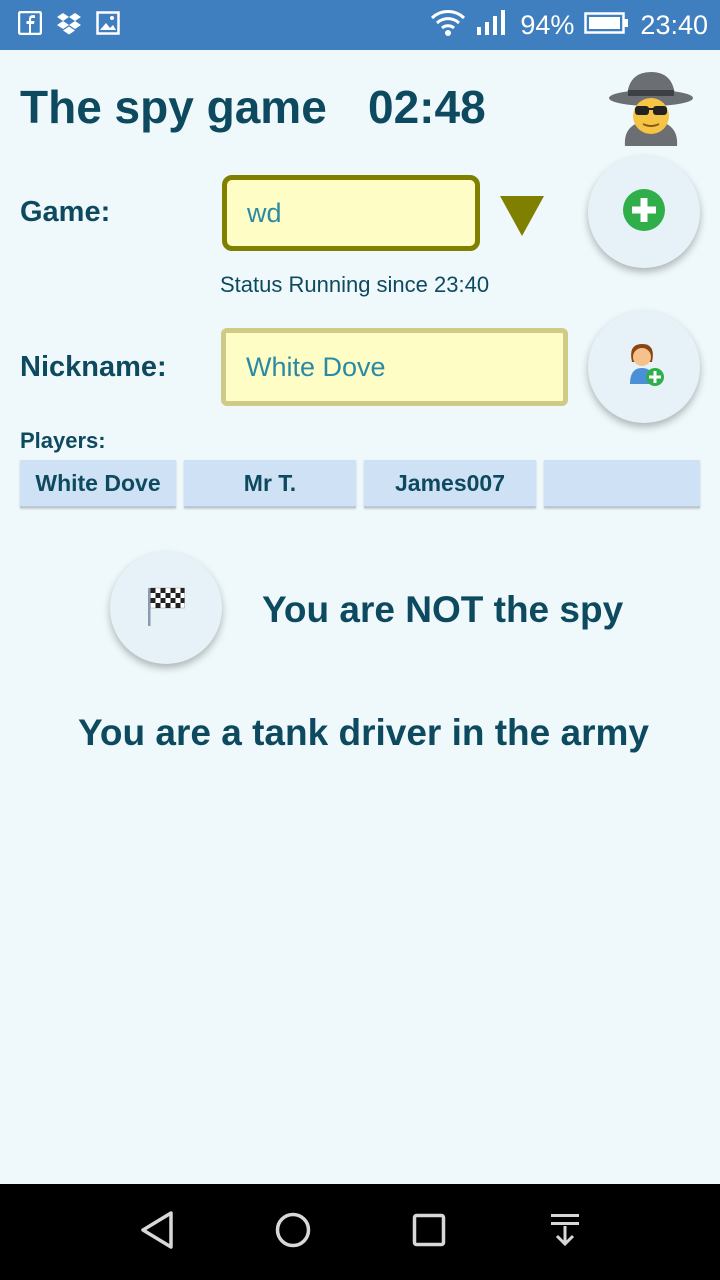 The width and height of the screenshot is (720, 1280). I want to click on facebook-icon, so click(30, 23).